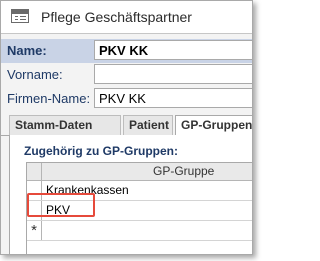 The height and width of the screenshot is (261, 320). What do you see at coordinates (49, 98) in the screenshot?
I see `firmen-name-label: Firmen-Name:` at bounding box center [49, 98].